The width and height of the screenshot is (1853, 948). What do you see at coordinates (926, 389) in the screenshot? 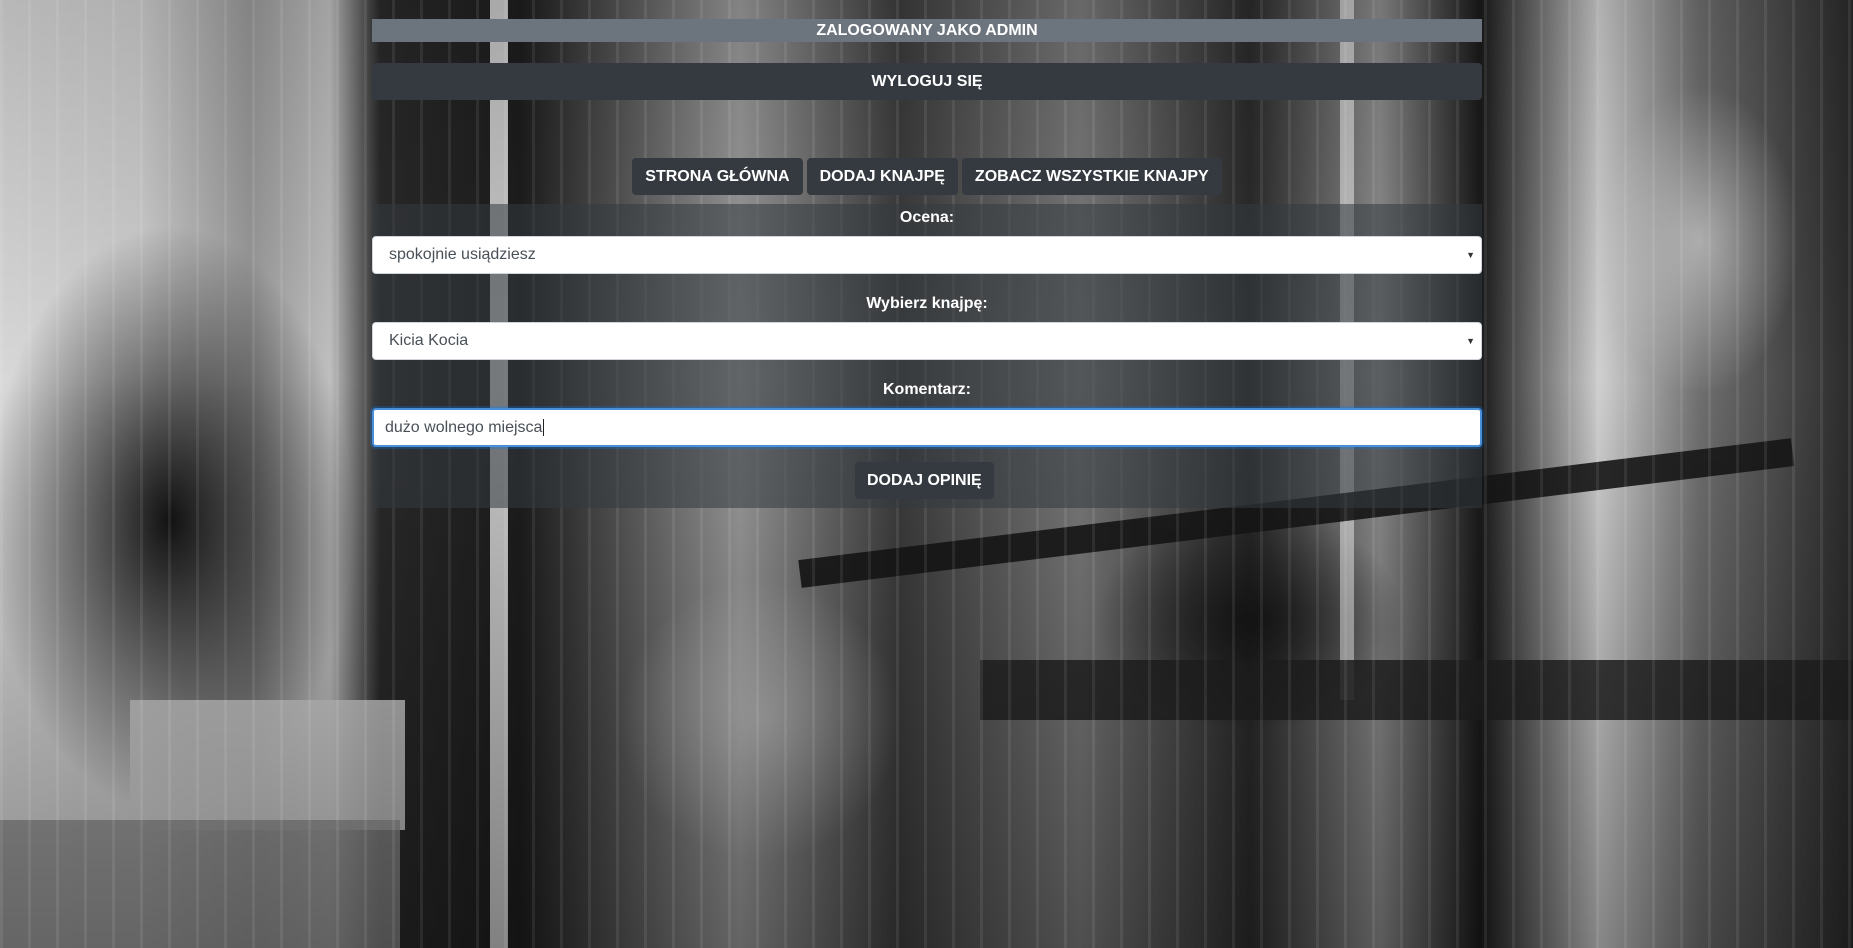
I see `comment-label: Komentarz:` at bounding box center [926, 389].